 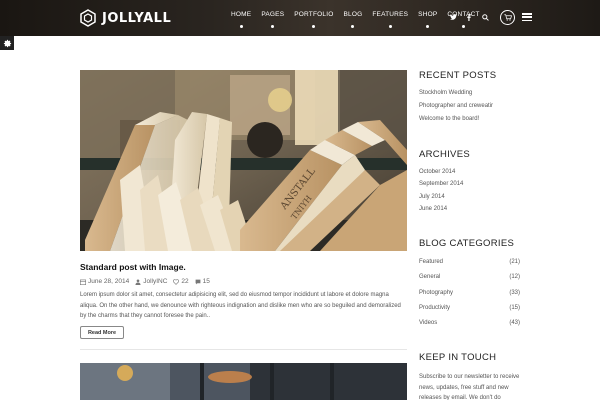 I want to click on nav-shop: SHOP, so click(x=427, y=18).